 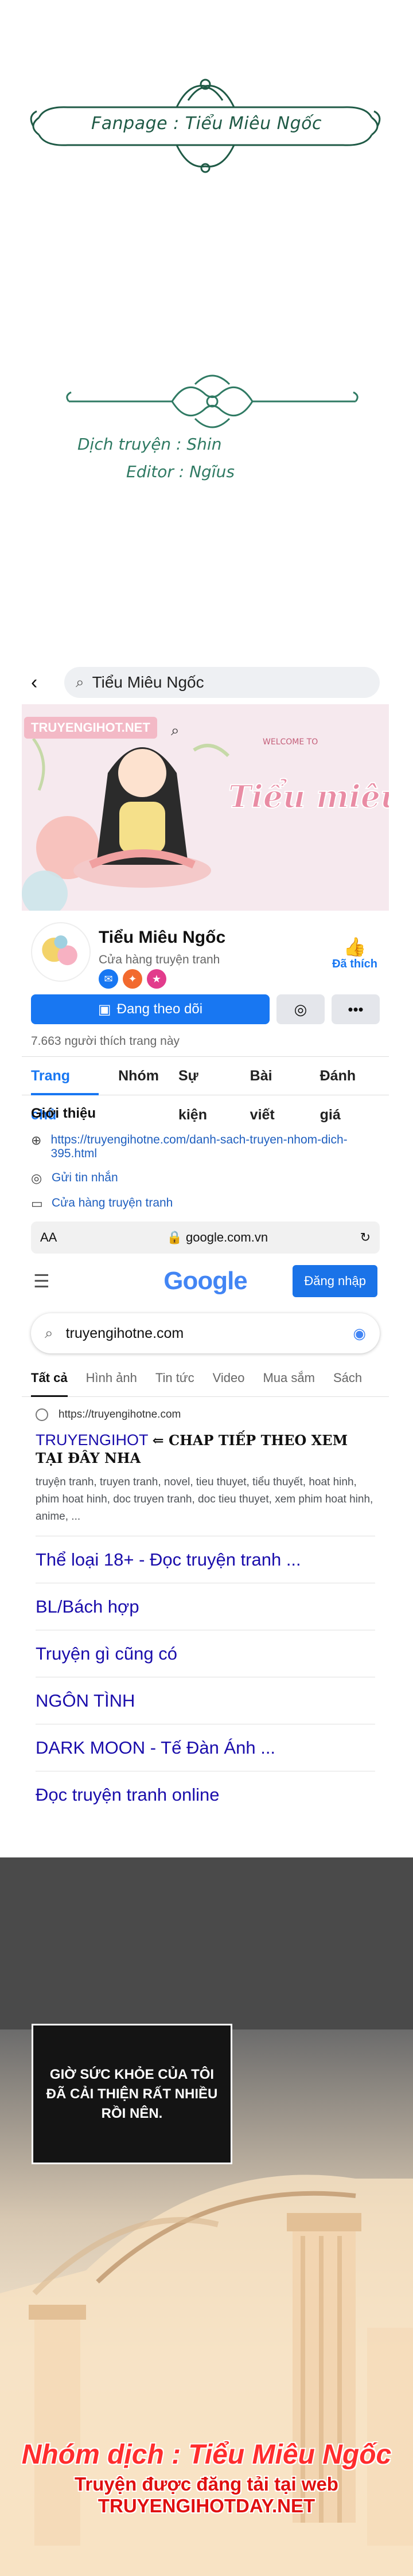 I want to click on url-text: 🔒 google.com.vn, so click(x=217, y=1238).